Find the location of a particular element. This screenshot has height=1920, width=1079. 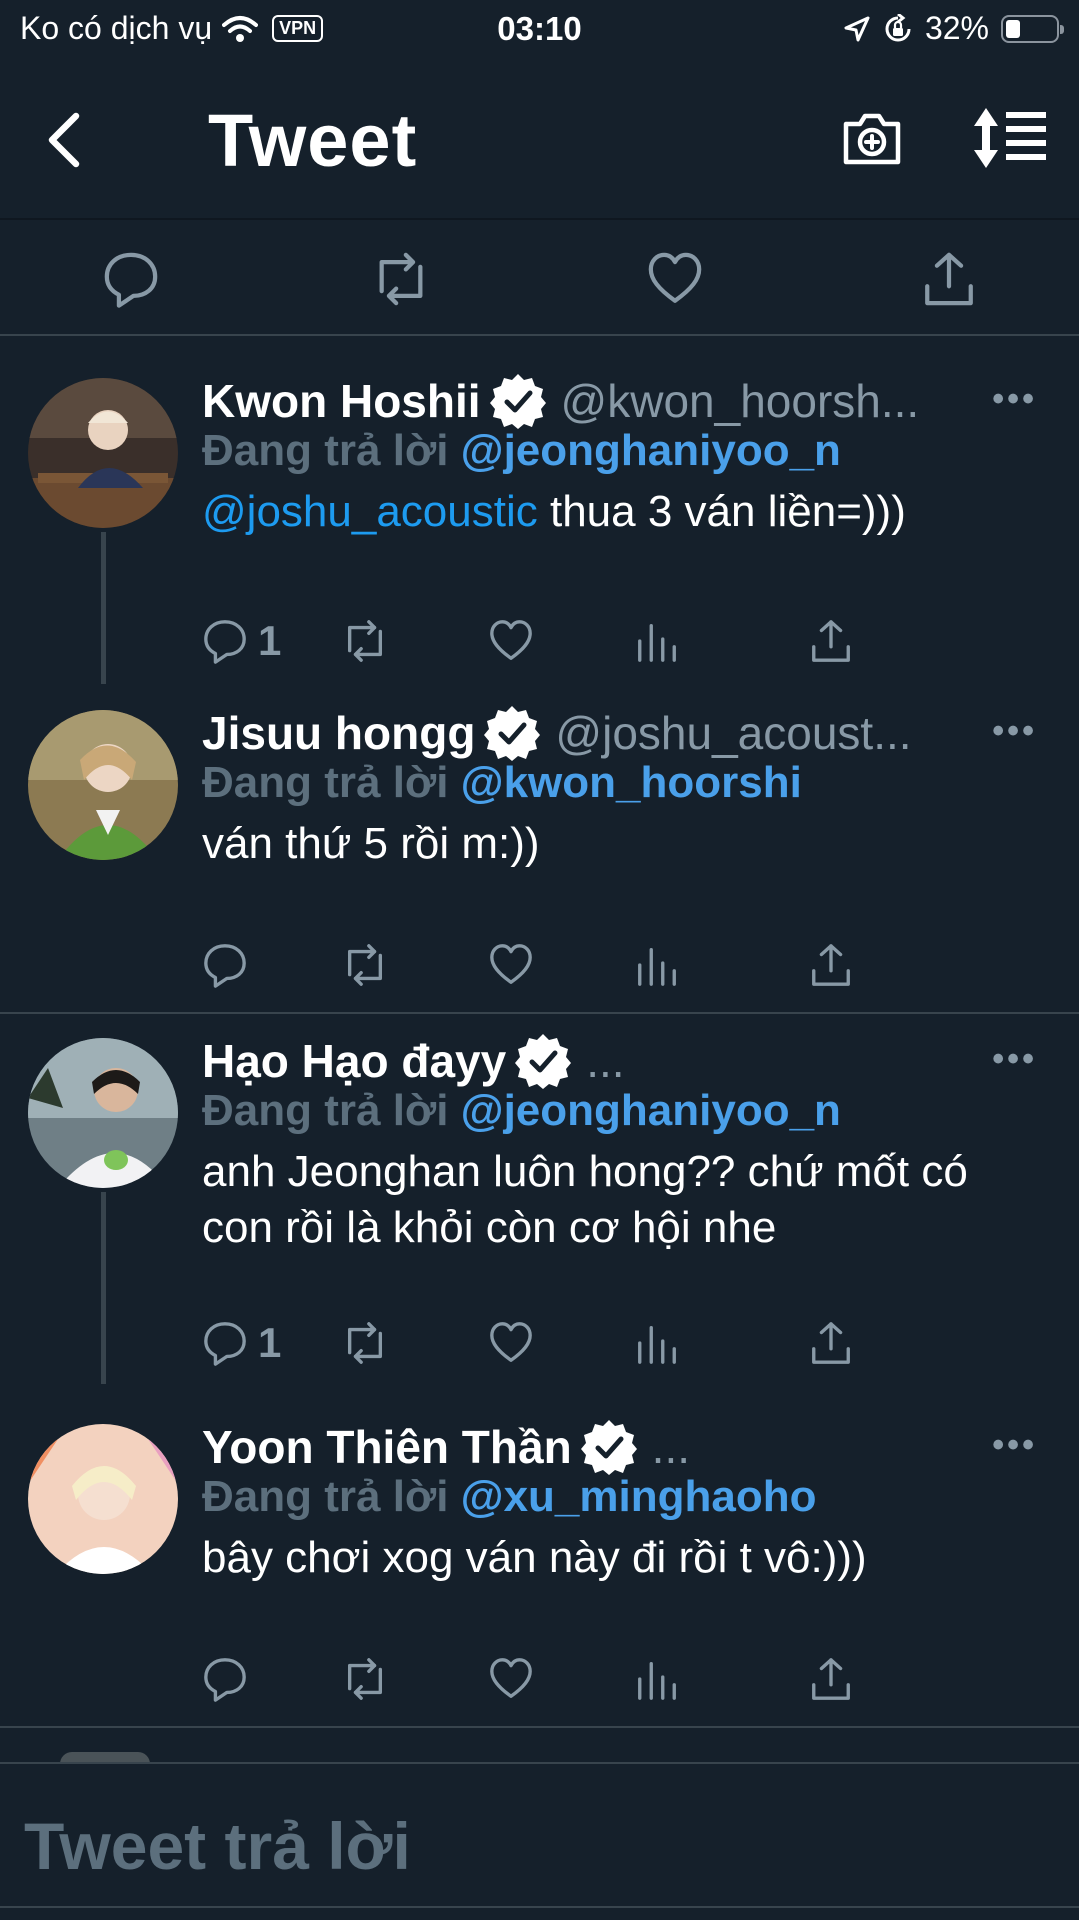

replying-to-handle: @xu_minghaoho is located at coordinates (639, 1496).